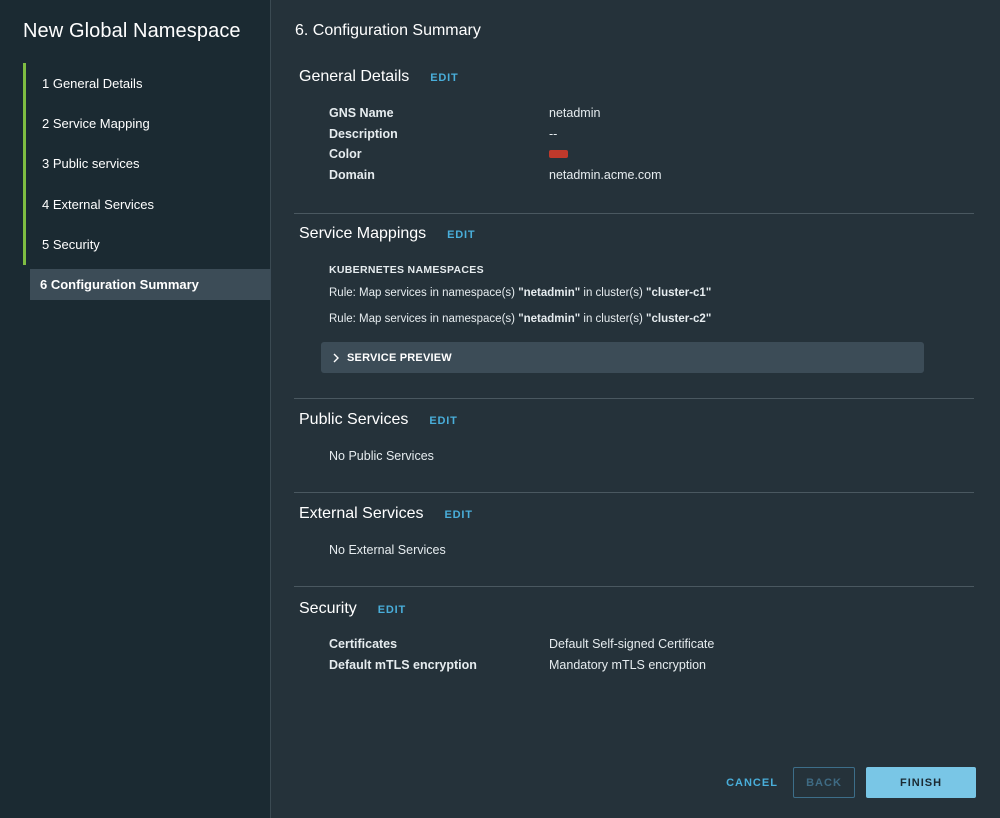 This screenshot has width=1000, height=818. I want to click on description-value: --, so click(553, 133).